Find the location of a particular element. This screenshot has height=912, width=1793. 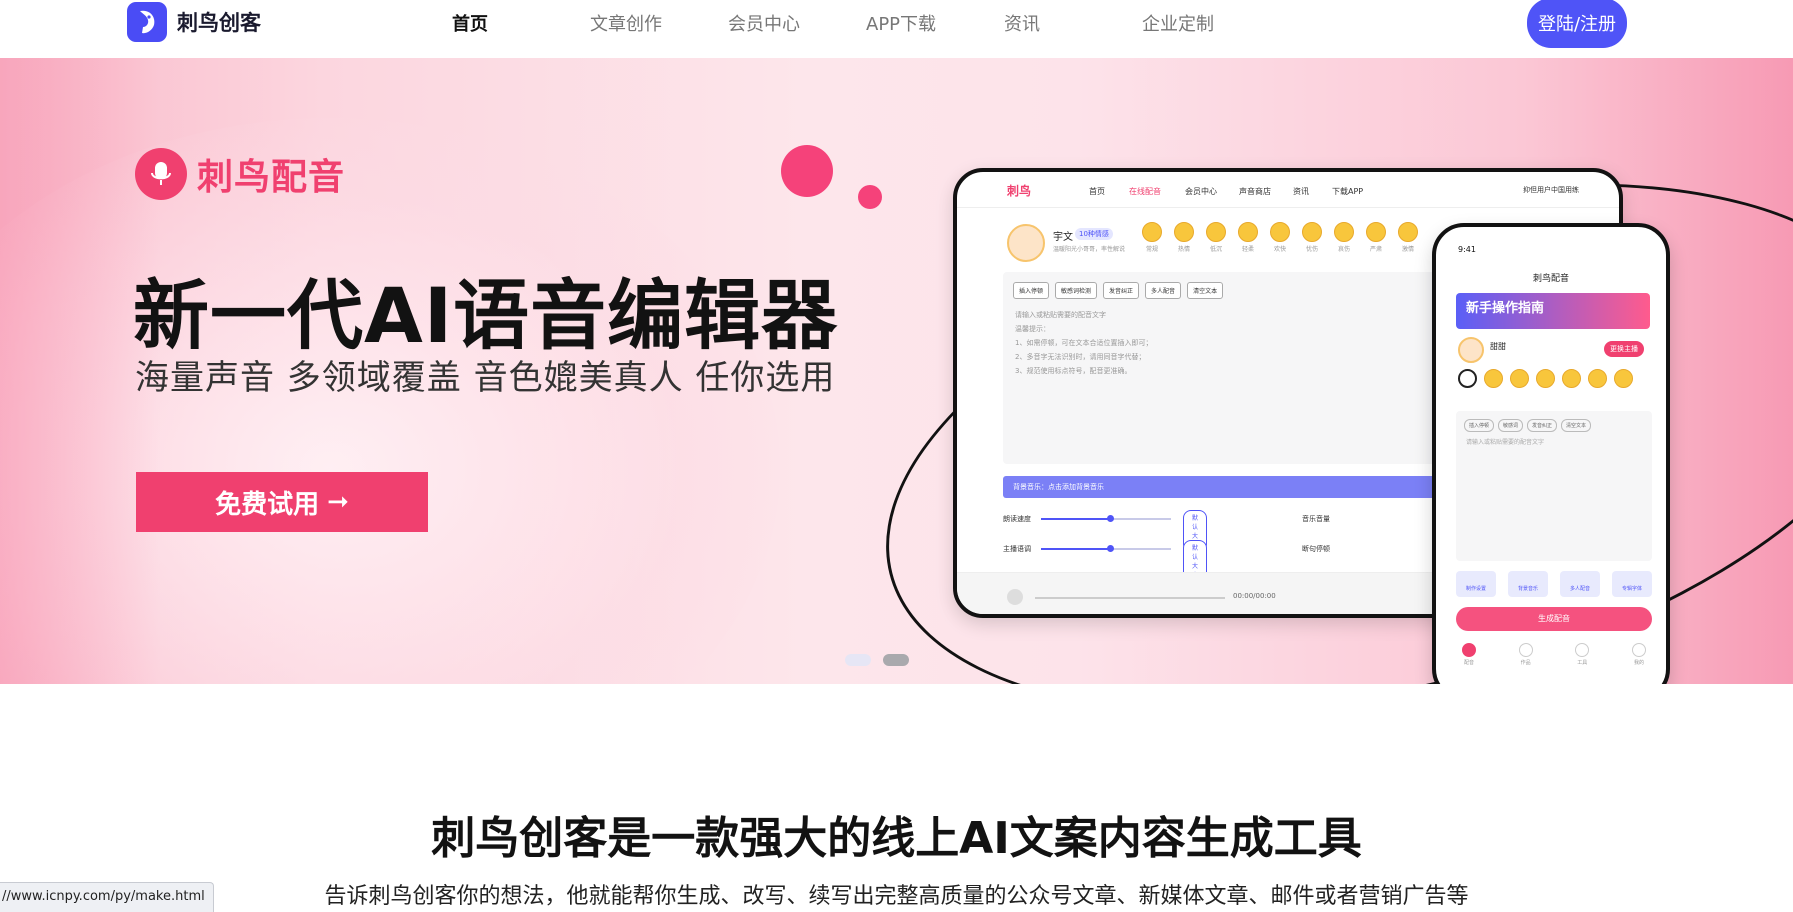

mock-voice-tag: 10种情感 is located at coordinates (1094, 234).